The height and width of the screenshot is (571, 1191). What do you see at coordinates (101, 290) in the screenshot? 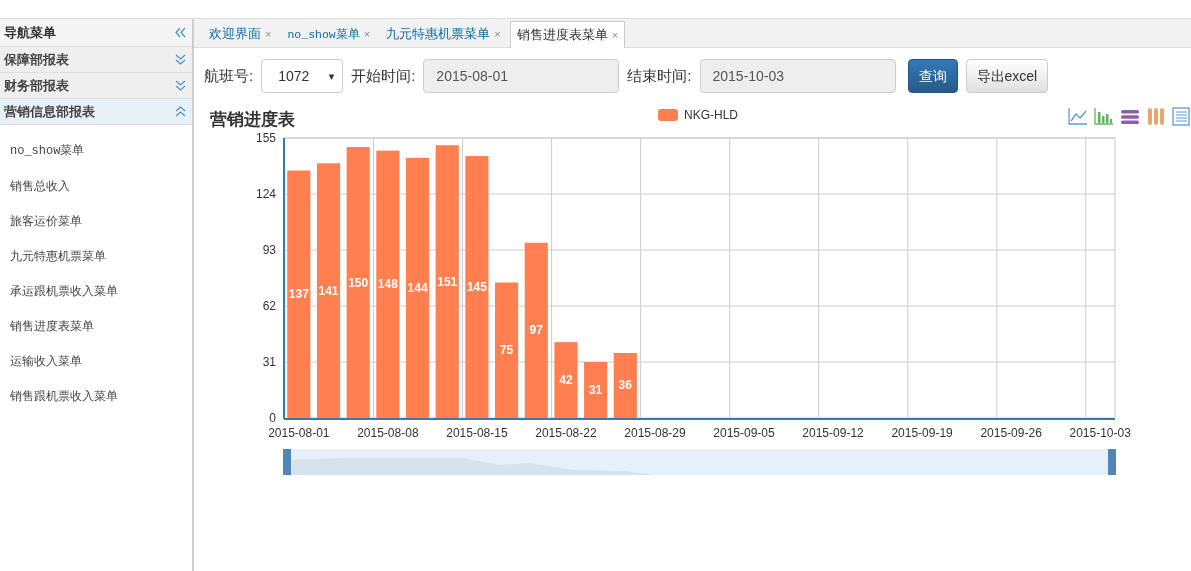
I see `sidebar-item: 承运跟机票收入菜单` at bounding box center [101, 290].